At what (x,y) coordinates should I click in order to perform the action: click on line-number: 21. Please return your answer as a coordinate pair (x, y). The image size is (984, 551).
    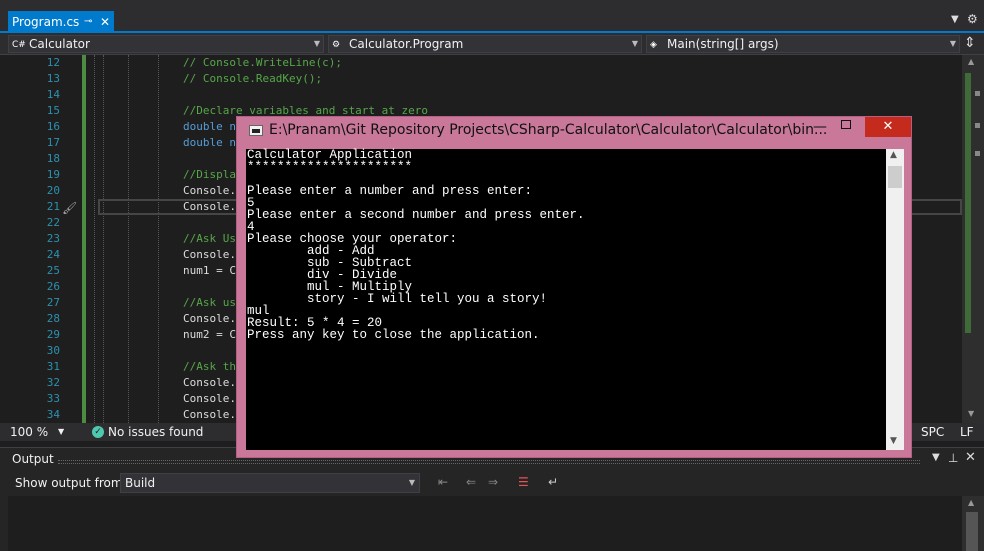
    Looking at the image, I should click on (53, 206).